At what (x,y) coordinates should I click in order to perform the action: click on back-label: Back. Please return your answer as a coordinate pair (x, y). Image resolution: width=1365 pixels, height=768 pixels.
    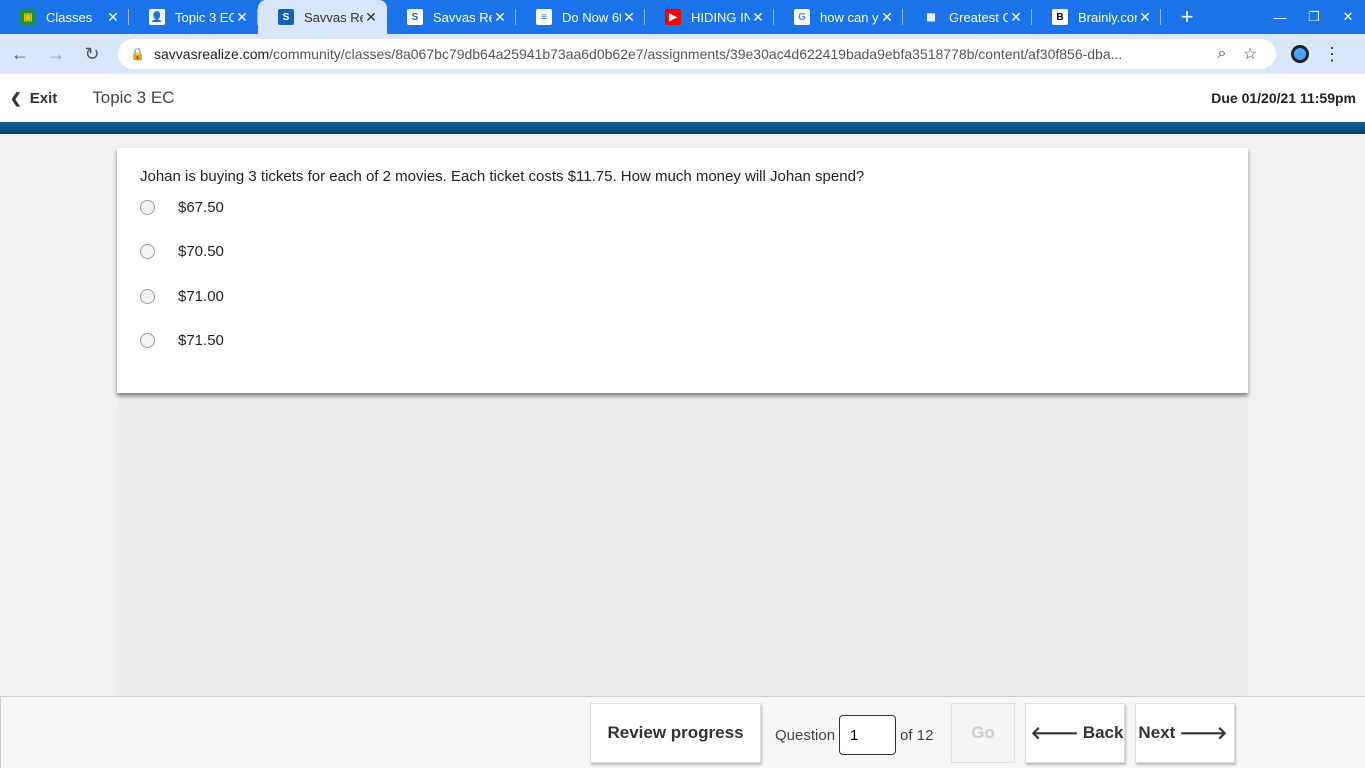
    Looking at the image, I should click on (1103, 732).